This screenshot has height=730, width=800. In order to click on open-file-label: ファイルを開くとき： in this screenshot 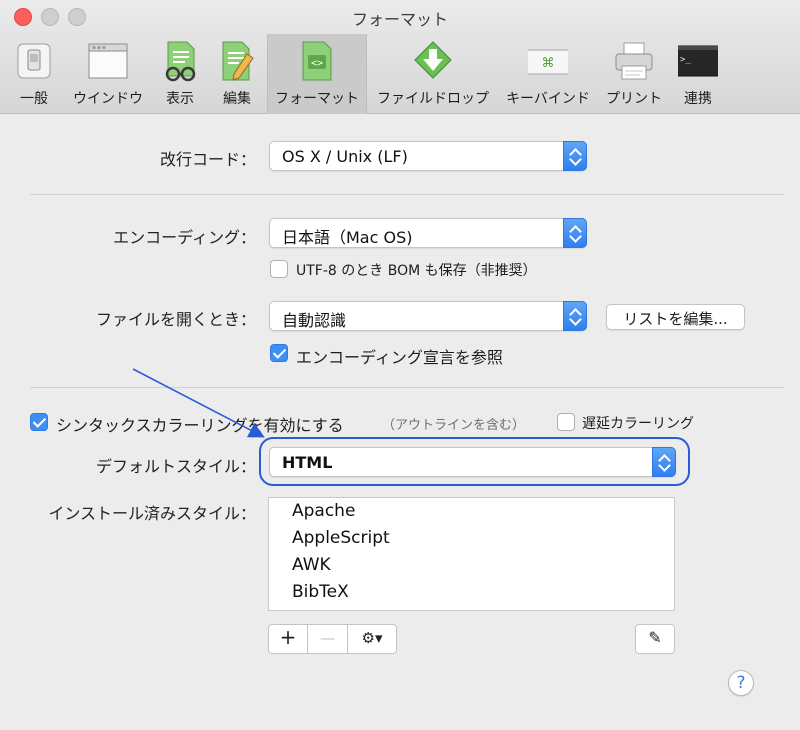, I will do `click(175, 319)`.